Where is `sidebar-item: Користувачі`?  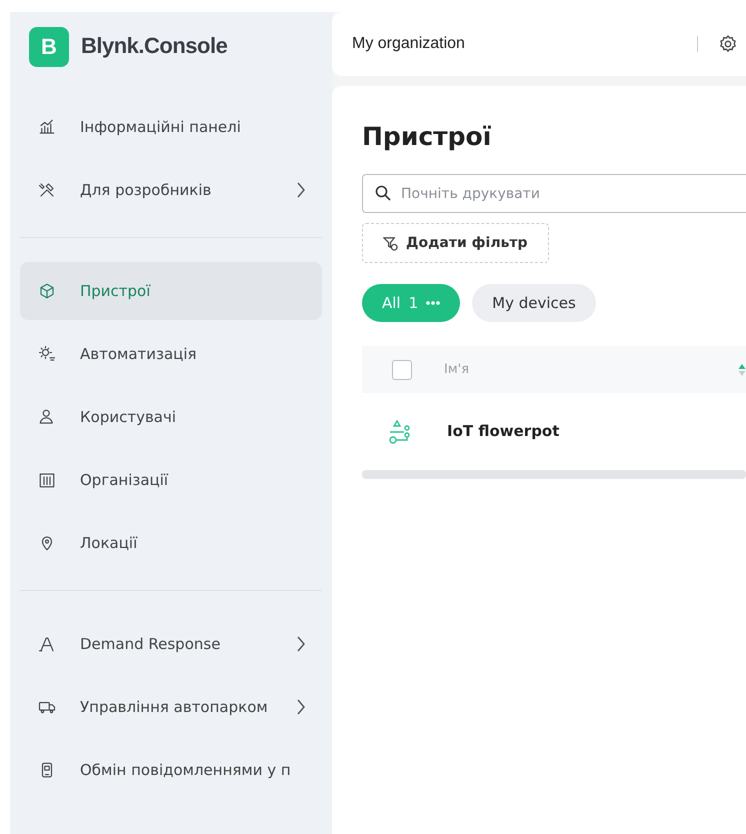 sidebar-item: Користувачі is located at coordinates (171, 417).